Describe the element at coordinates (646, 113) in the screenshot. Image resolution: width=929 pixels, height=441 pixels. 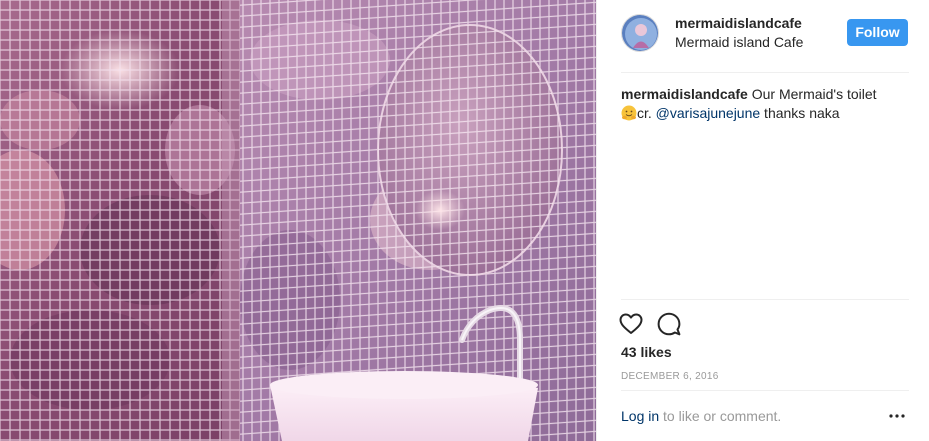
I see `caption-credit-prefix: cr.` at that location.